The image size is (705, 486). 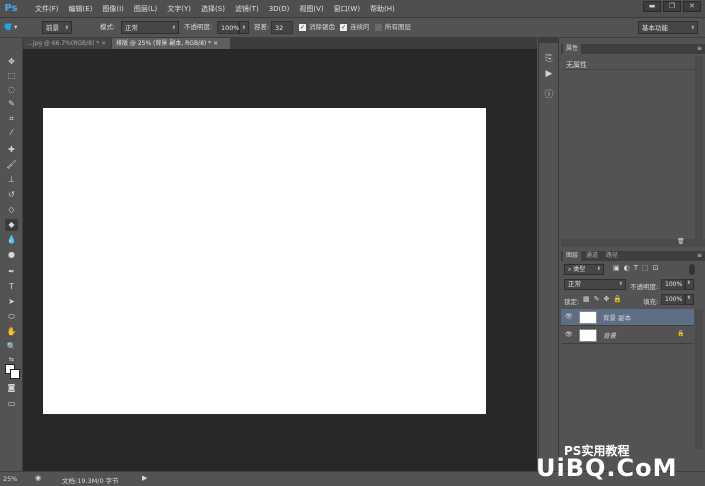 I want to click on layer-opacity-input: 100%, so click(x=673, y=284).